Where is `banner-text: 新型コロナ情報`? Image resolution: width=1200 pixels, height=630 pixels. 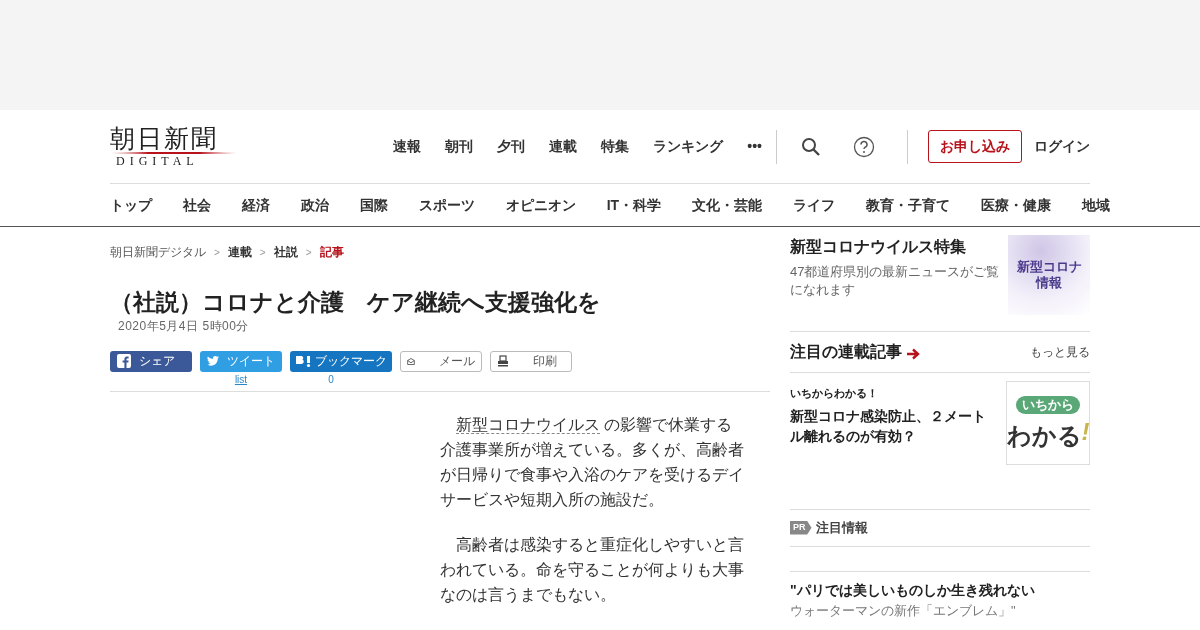
banner-text: 新型コロナ情報 is located at coordinates (1049, 275).